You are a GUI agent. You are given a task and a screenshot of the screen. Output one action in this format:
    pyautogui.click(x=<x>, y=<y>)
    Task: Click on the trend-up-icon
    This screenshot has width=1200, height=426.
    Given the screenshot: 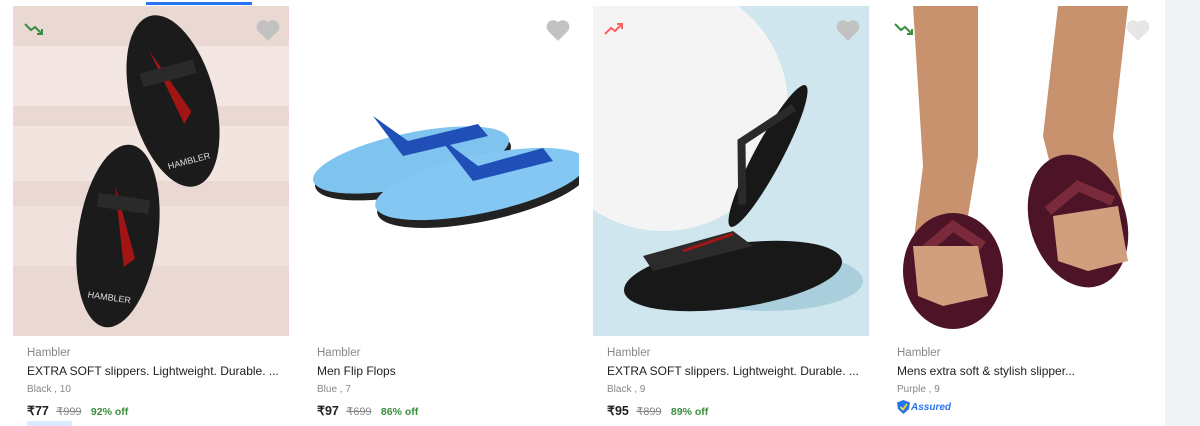 What is the action you would take?
    pyautogui.click(x=613, y=29)
    